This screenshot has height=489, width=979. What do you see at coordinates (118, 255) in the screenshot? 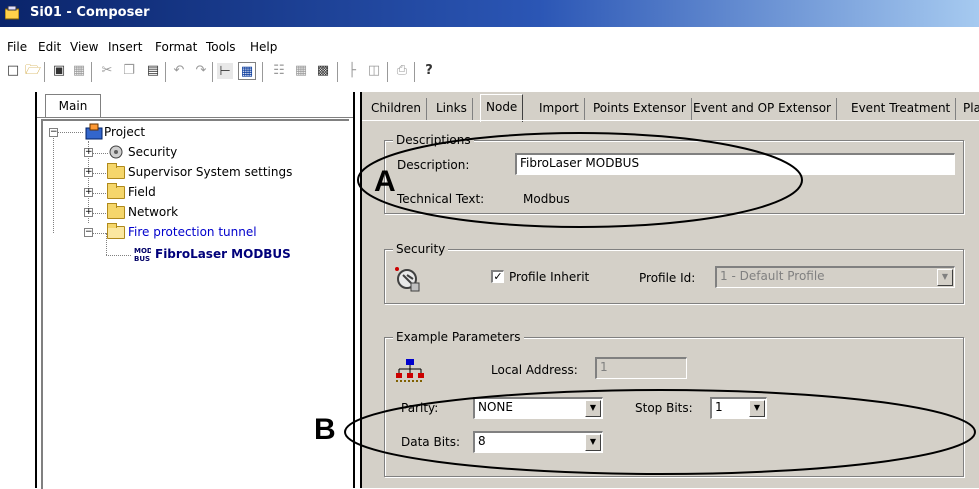
I see `tree-connector` at bounding box center [118, 255].